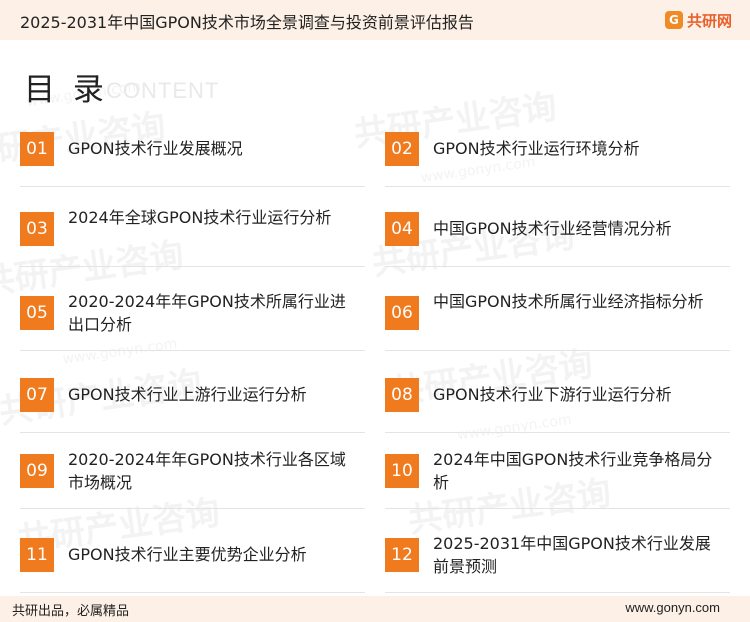  I want to click on toc-item-label: GPON技术行业上游行业运行分析, so click(187, 394).